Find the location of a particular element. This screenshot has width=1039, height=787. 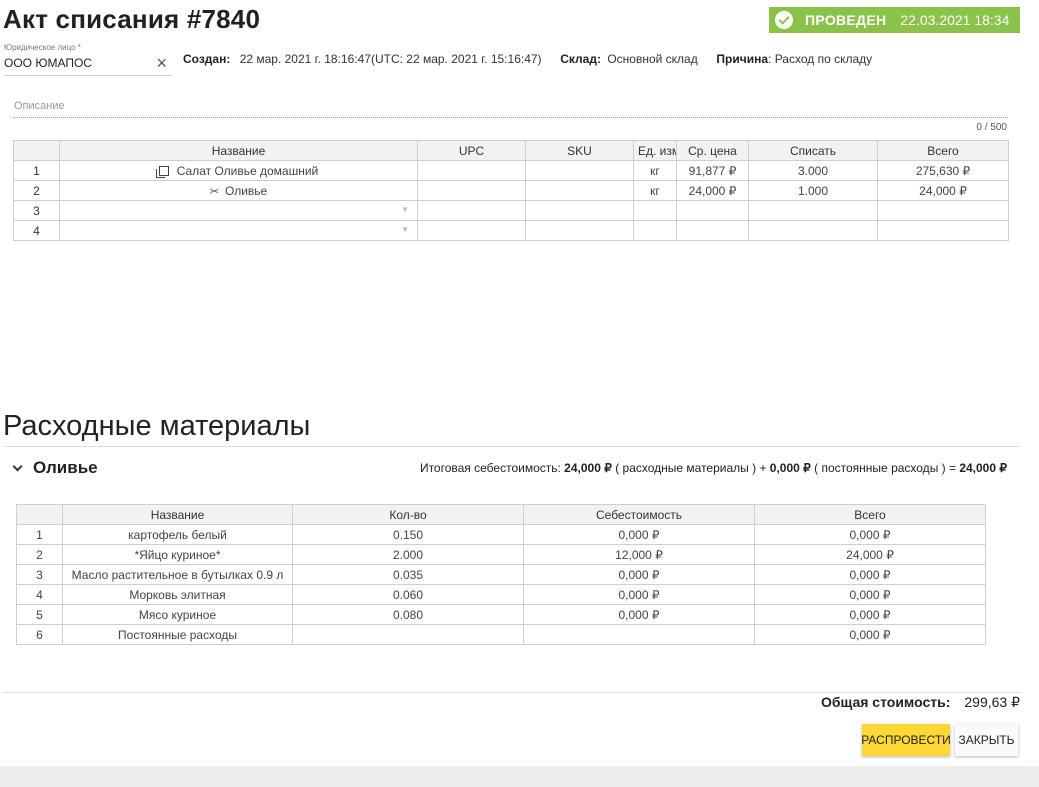

status-date: 22.03.2021 18:34 is located at coordinates (955, 20).